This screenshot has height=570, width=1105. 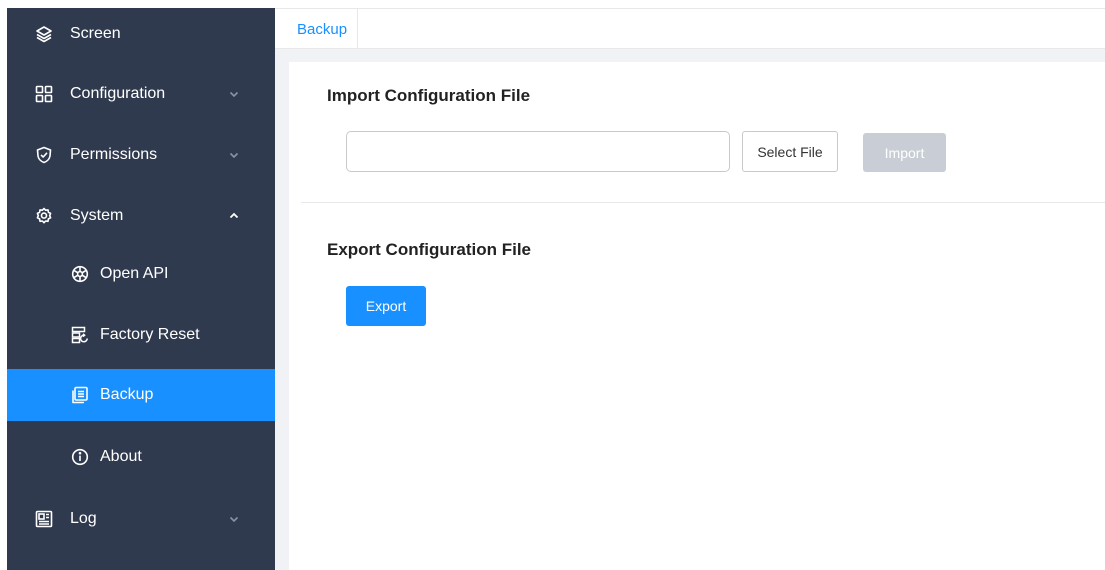 I want to click on sidebar-item-label: Permissions, so click(x=114, y=154).